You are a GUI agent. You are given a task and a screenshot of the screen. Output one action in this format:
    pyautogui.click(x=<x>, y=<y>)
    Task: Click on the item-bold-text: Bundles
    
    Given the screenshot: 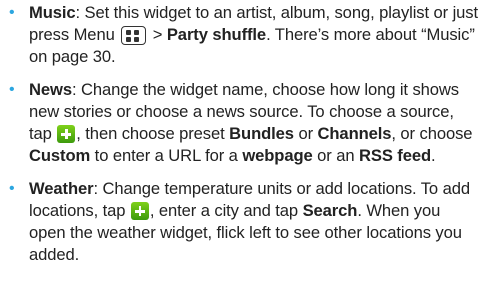 What is the action you would take?
    pyautogui.click(x=261, y=133)
    